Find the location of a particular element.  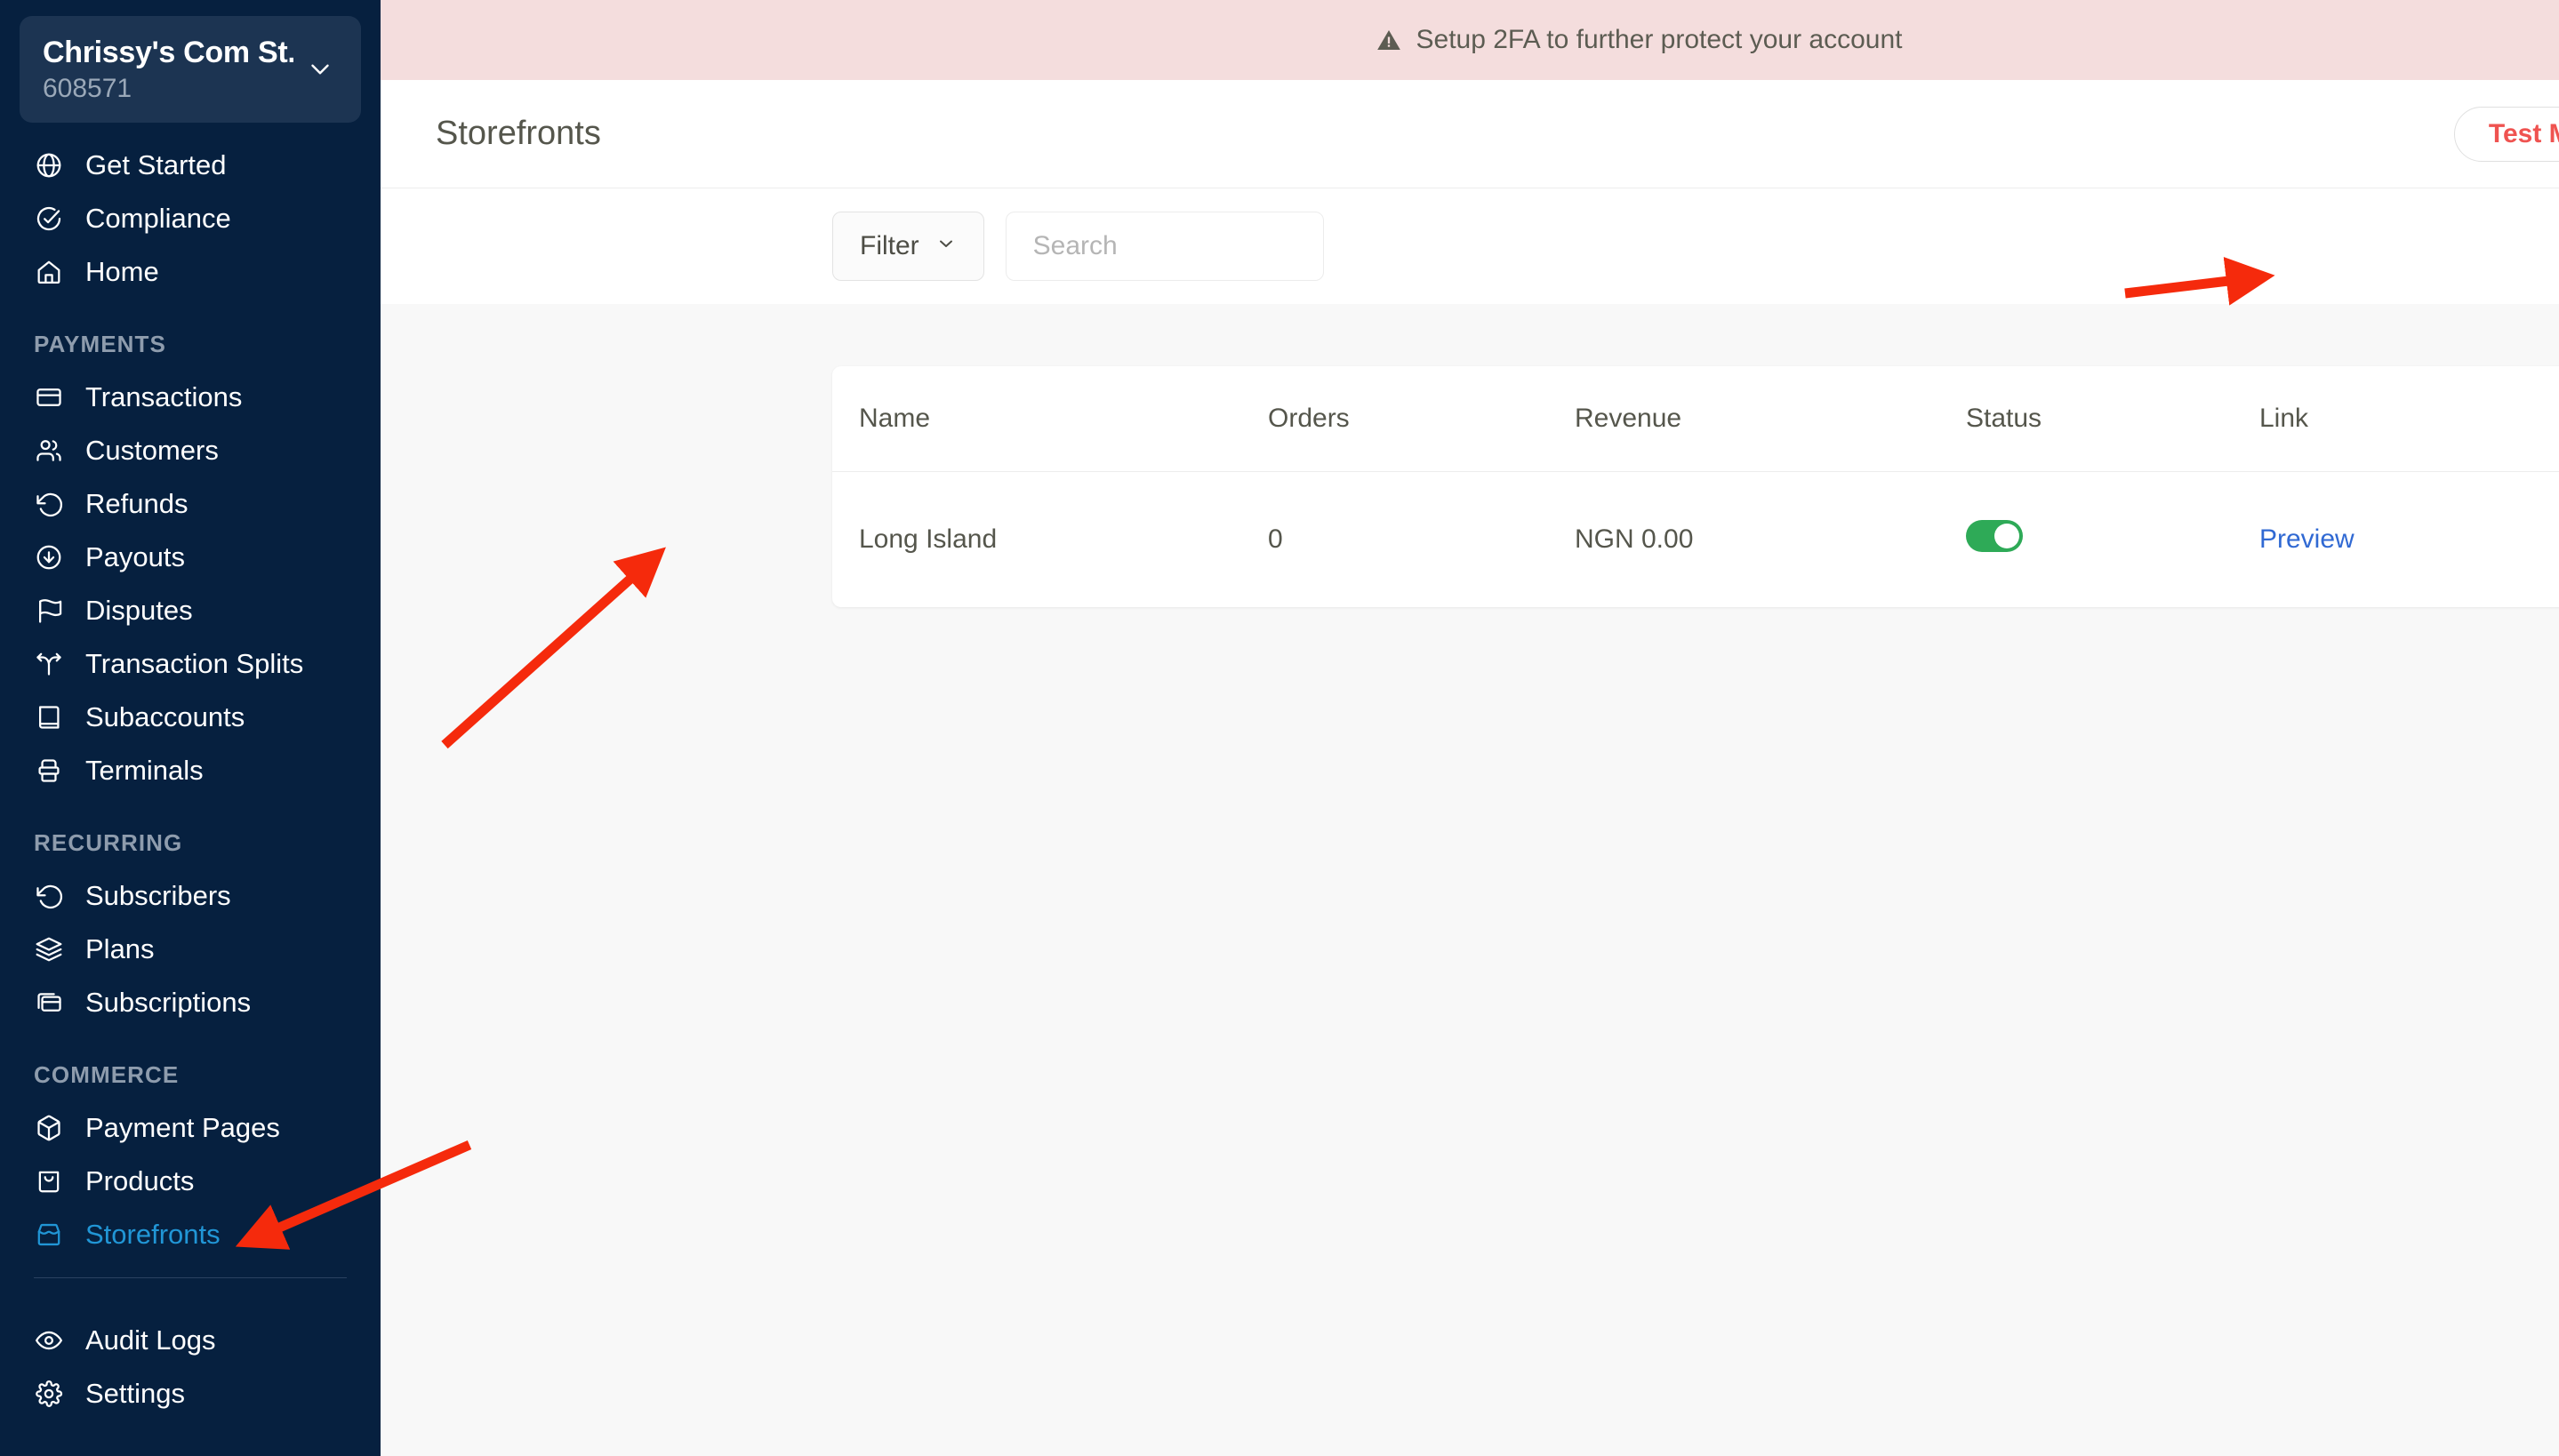

sidebar-item-label: Payouts is located at coordinates (135, 556).